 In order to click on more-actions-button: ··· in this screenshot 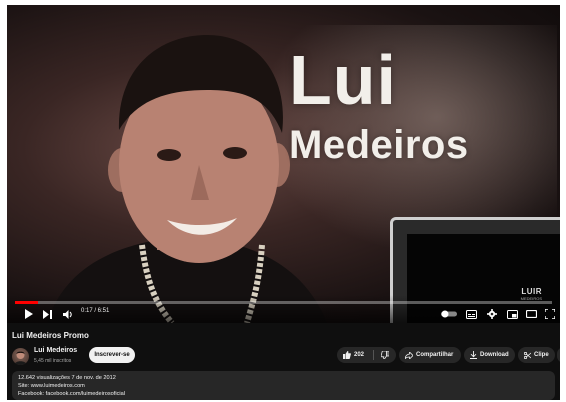, I will do `click(558, 355)`.